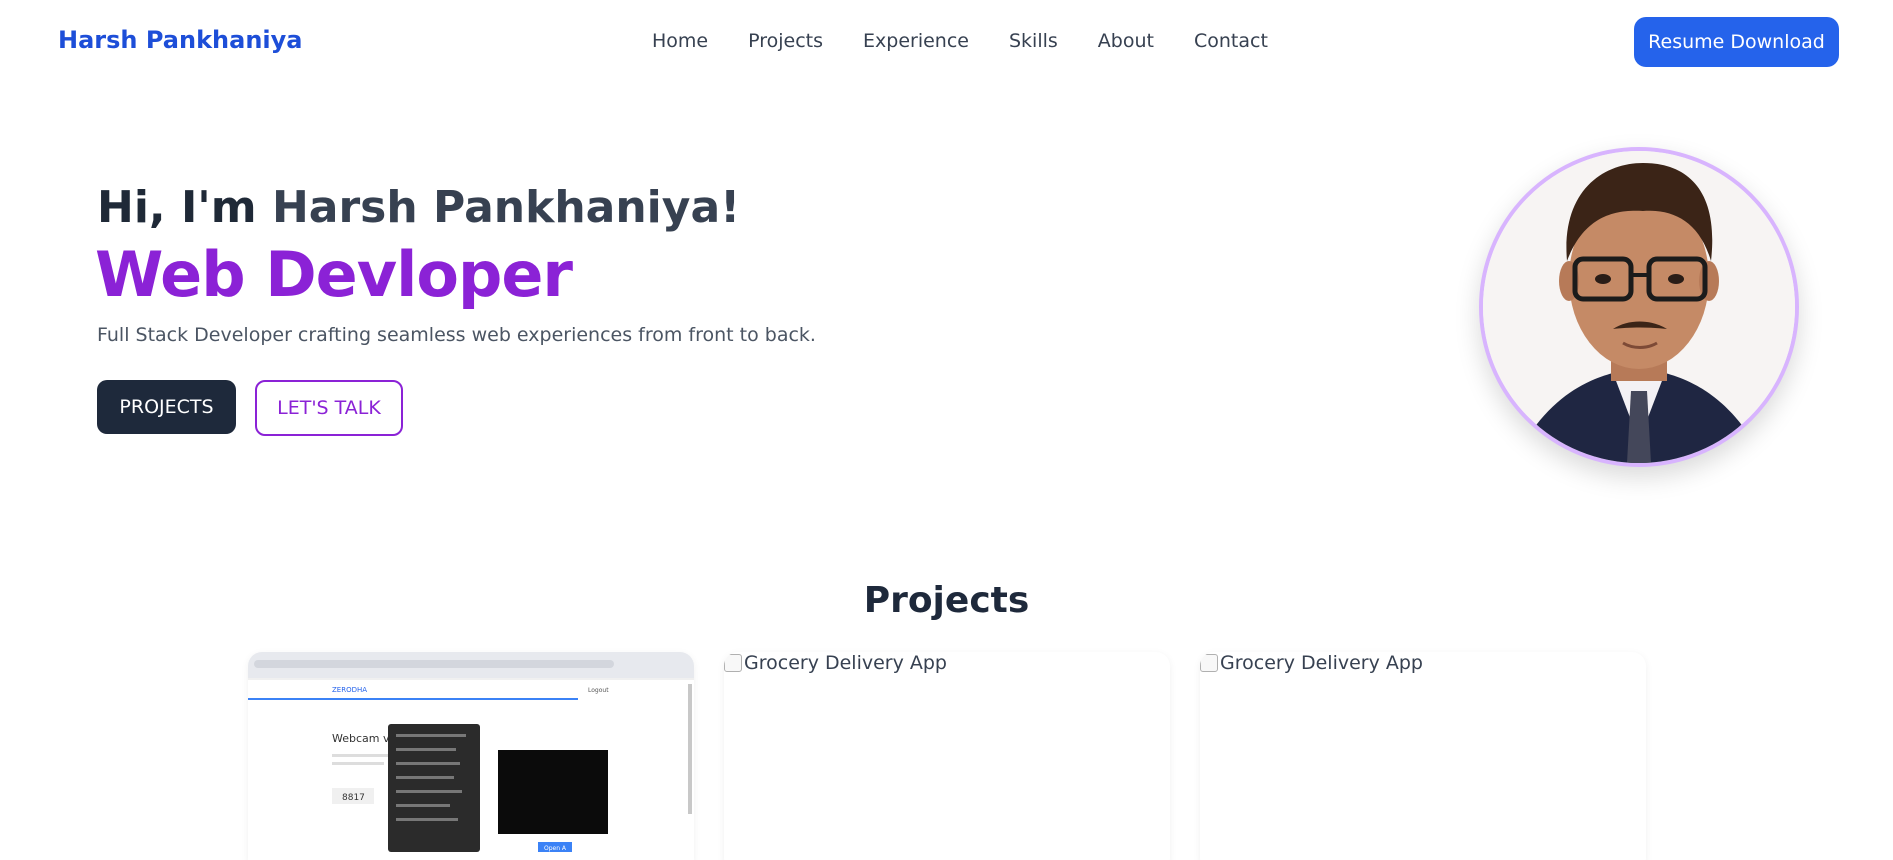  I want to click on nav-link-about: About, so click(1126, 41).